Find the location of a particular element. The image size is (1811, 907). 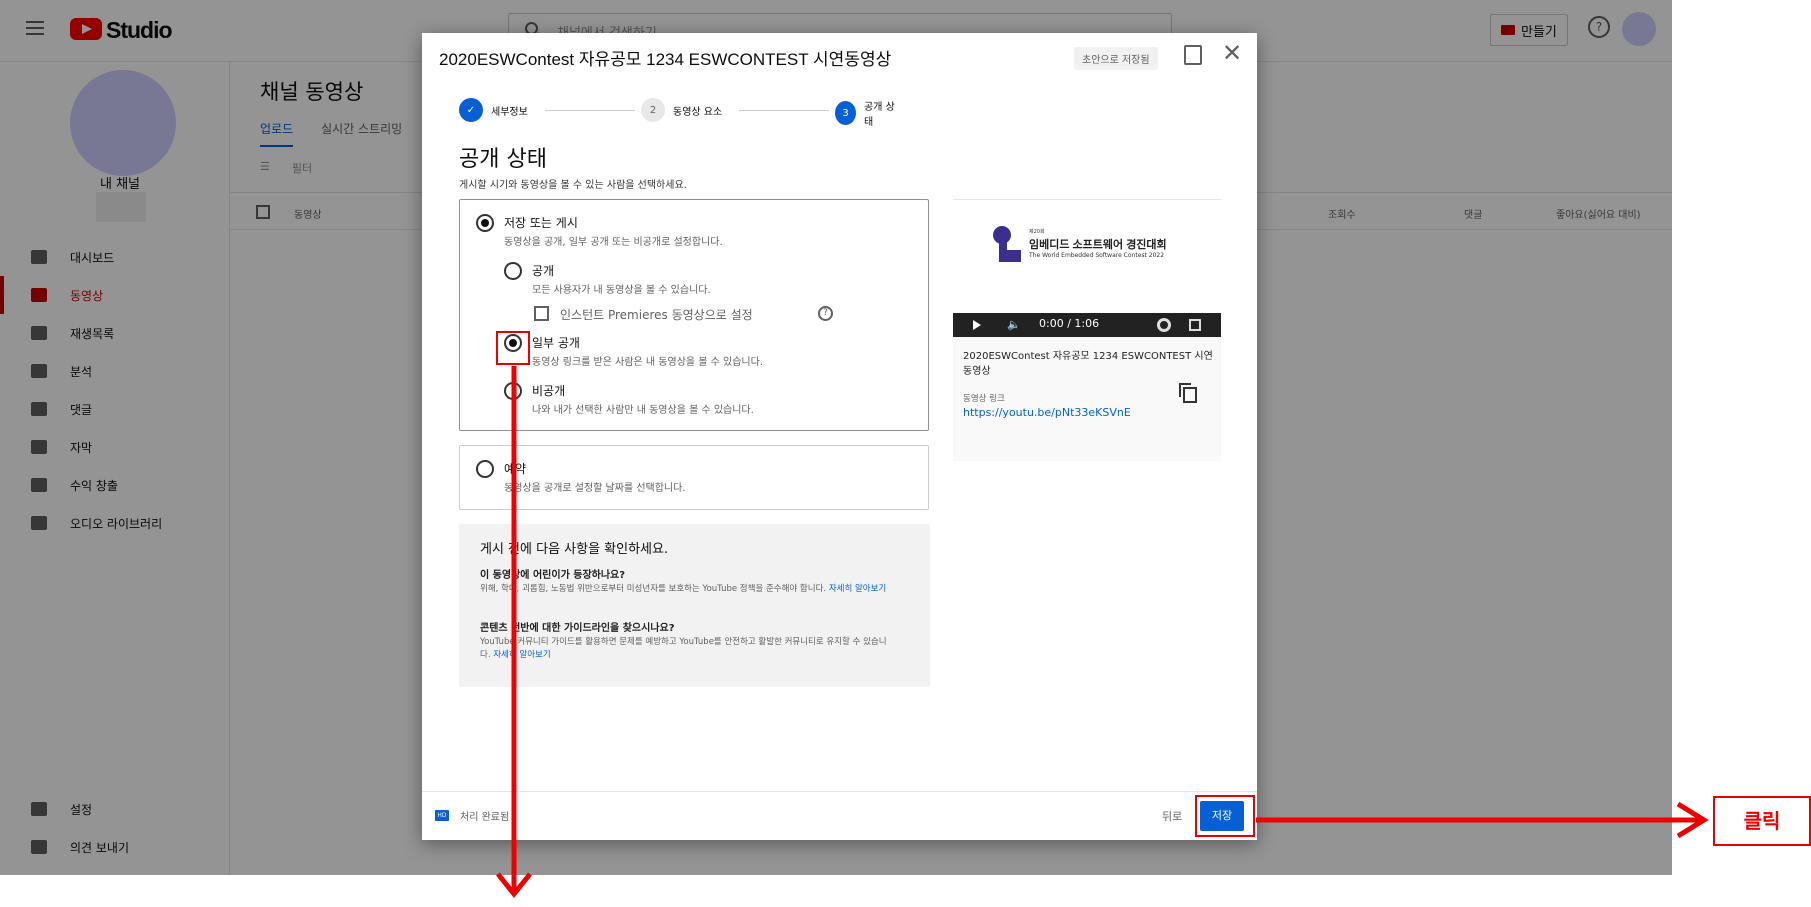

step-label: 세부정보 is located at coordinates (509, 112).